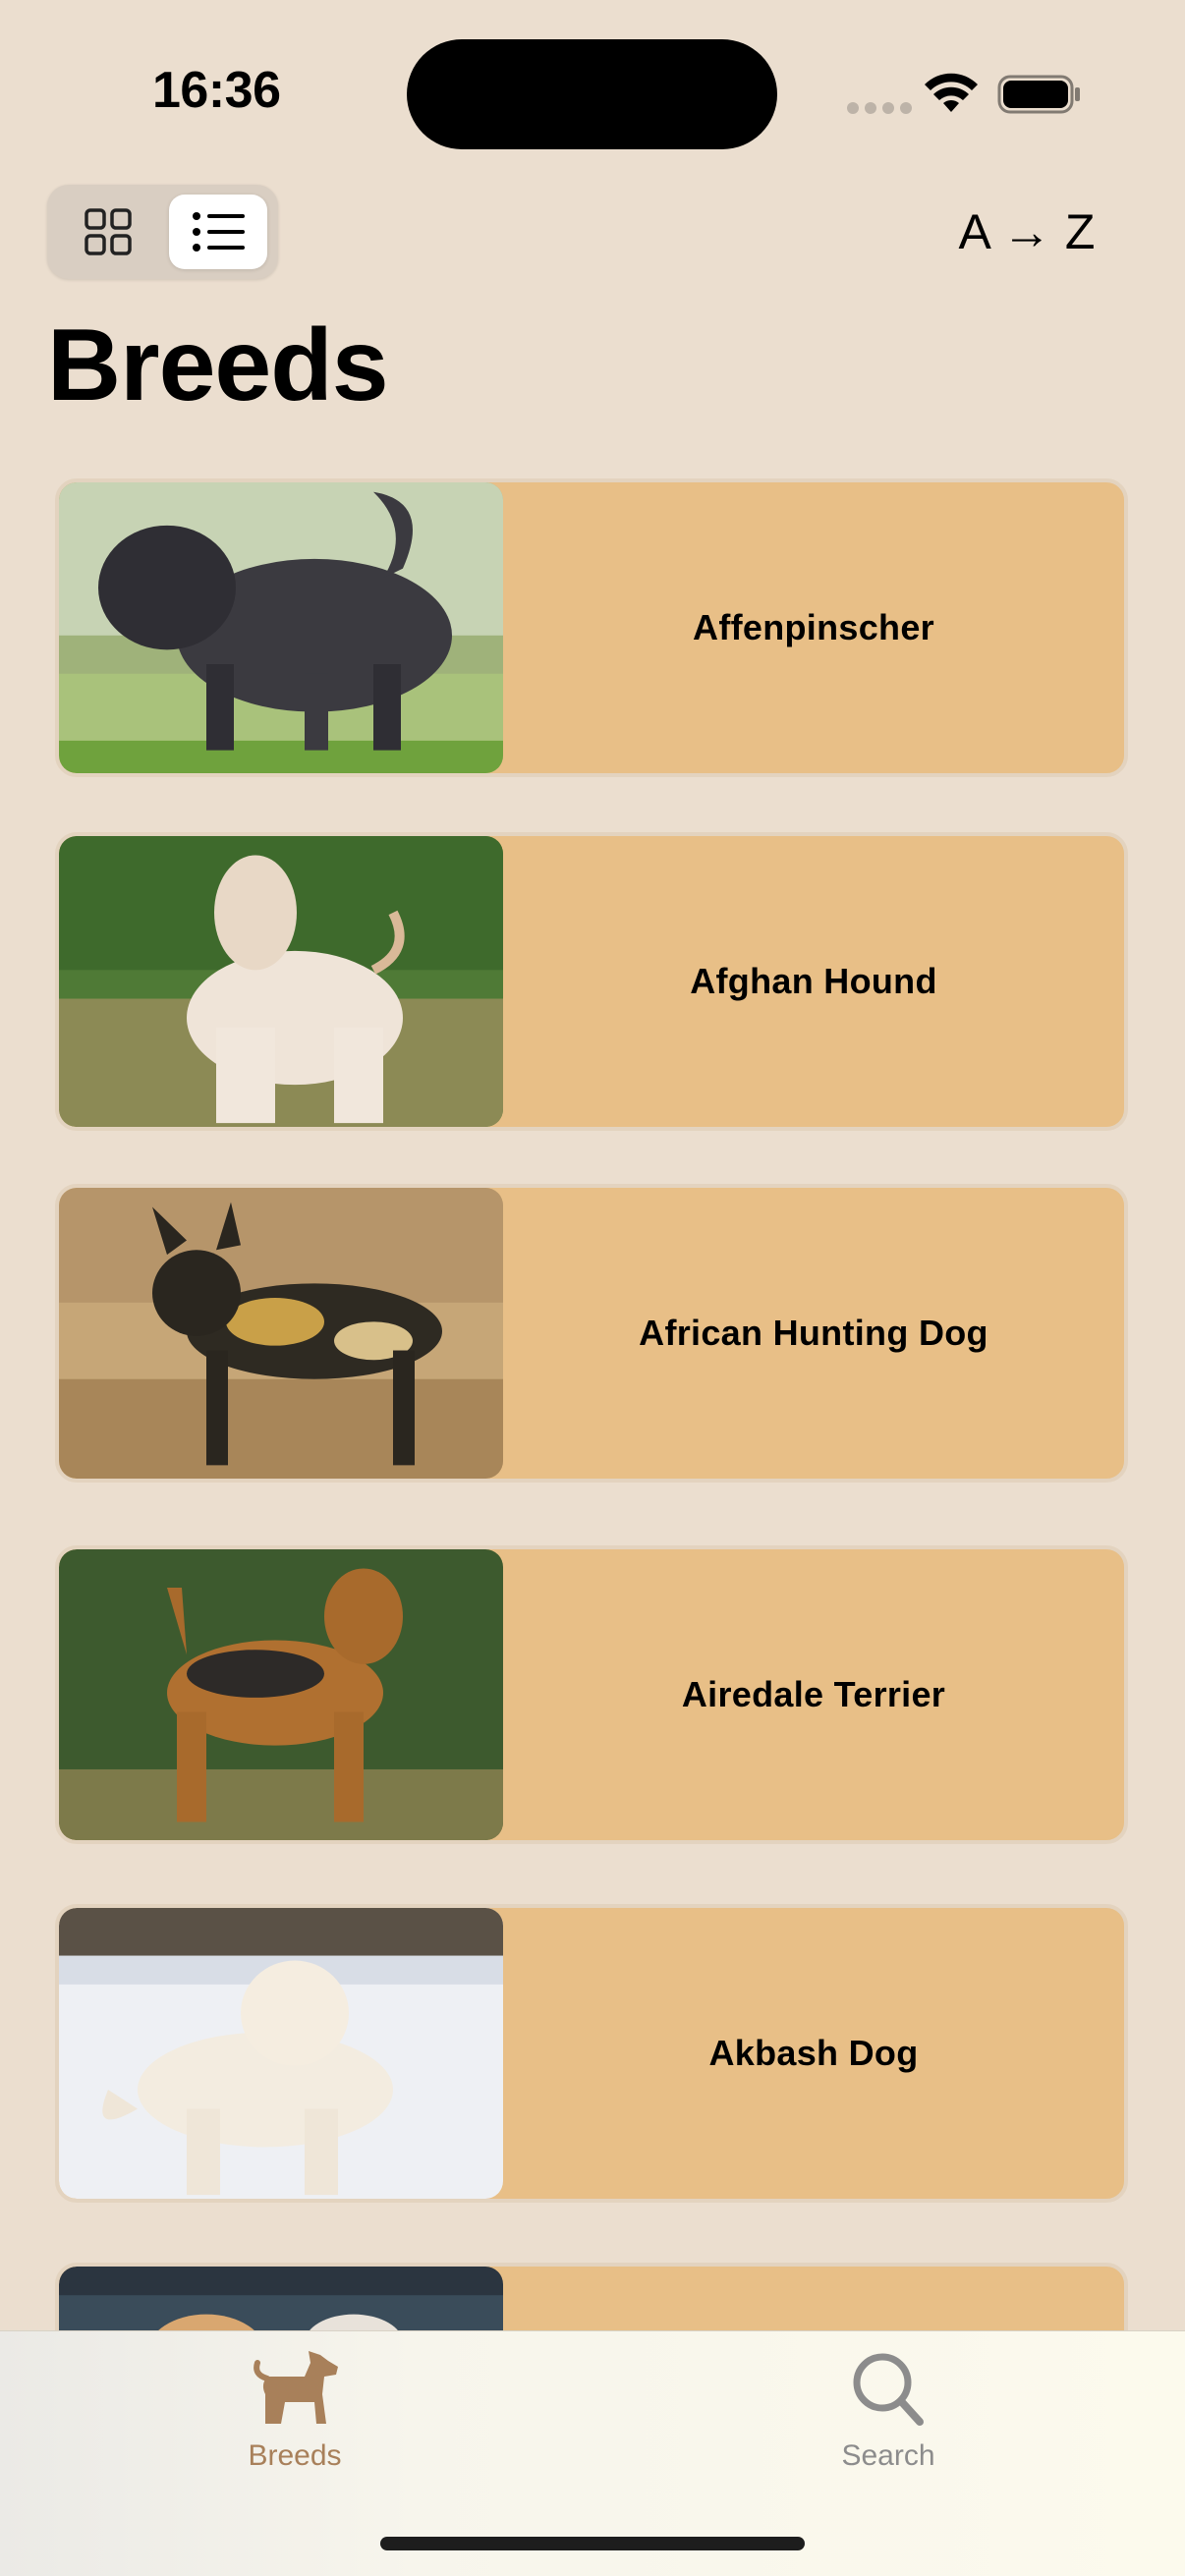 The width and height of the screenshot is (1185, 2576). Describe the element at coordinates (814, 1333) in the screenshot. I see `breed-name: African Hunting Dog` at that location.